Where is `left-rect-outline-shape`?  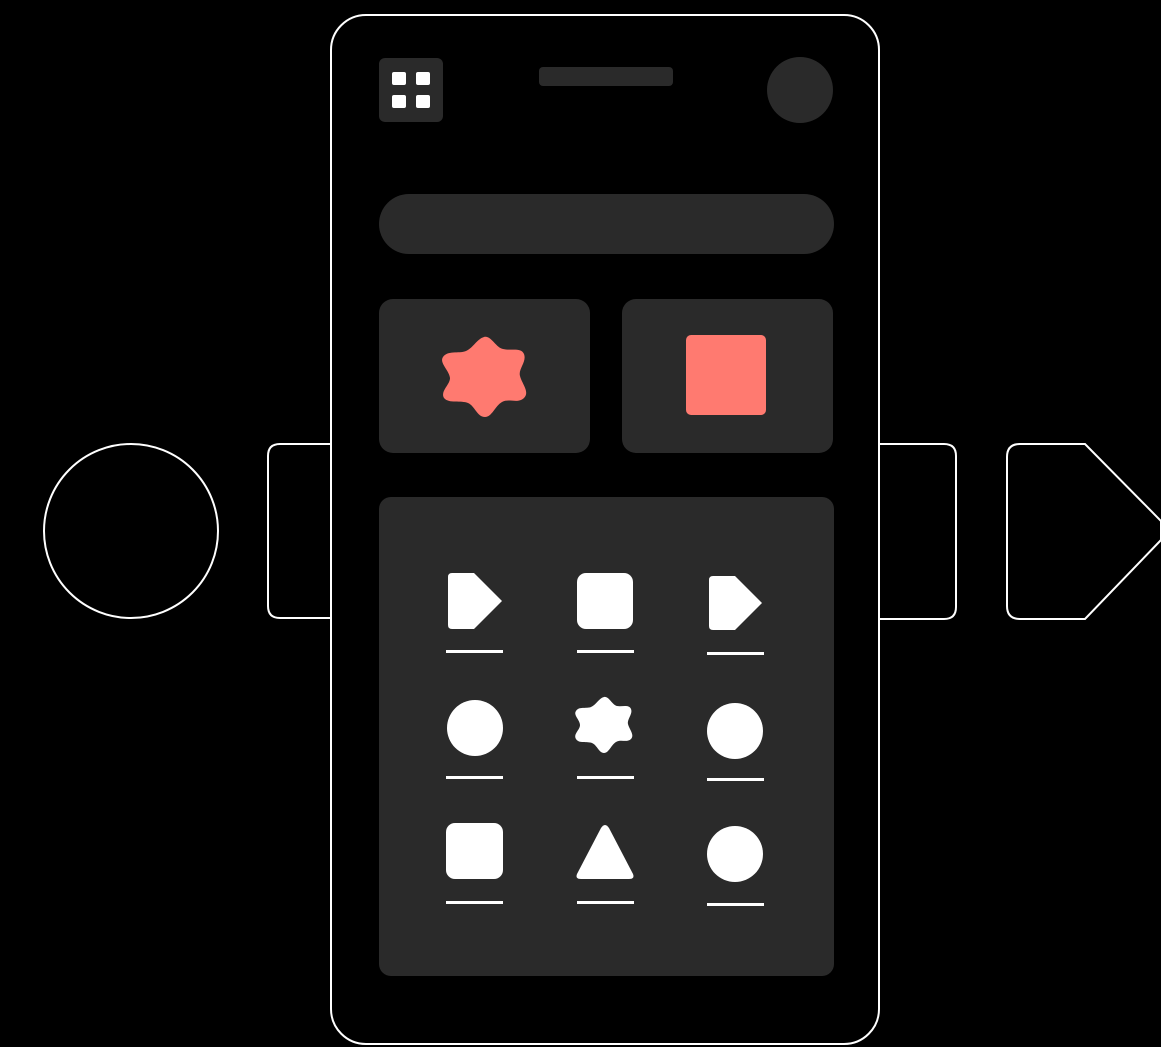
left-rect-outline-shape is located at coordinates (298, 531).